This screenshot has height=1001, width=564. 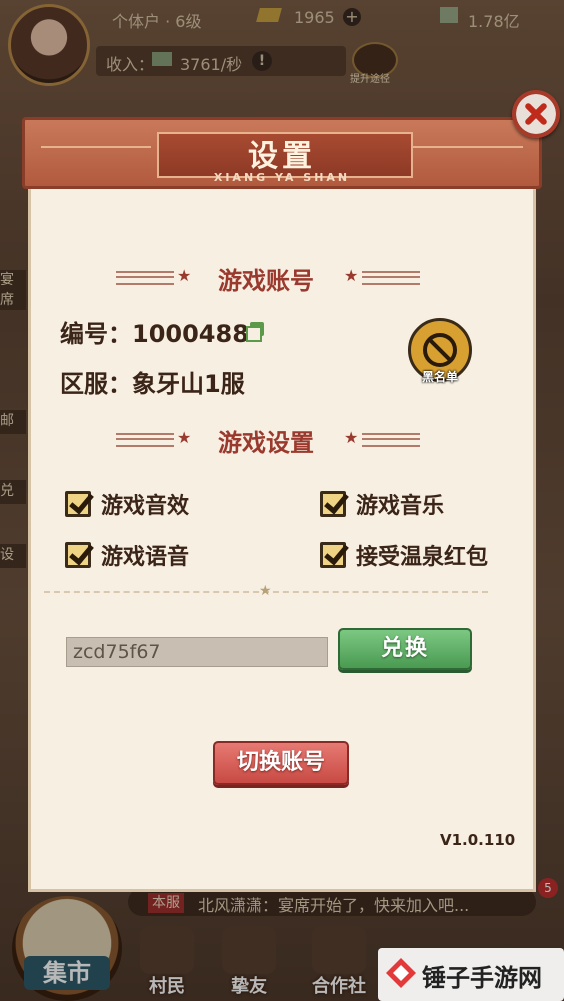 I want to click on dialog-subtitle: XIANG YA SHAN, so click(x=282, y=177).